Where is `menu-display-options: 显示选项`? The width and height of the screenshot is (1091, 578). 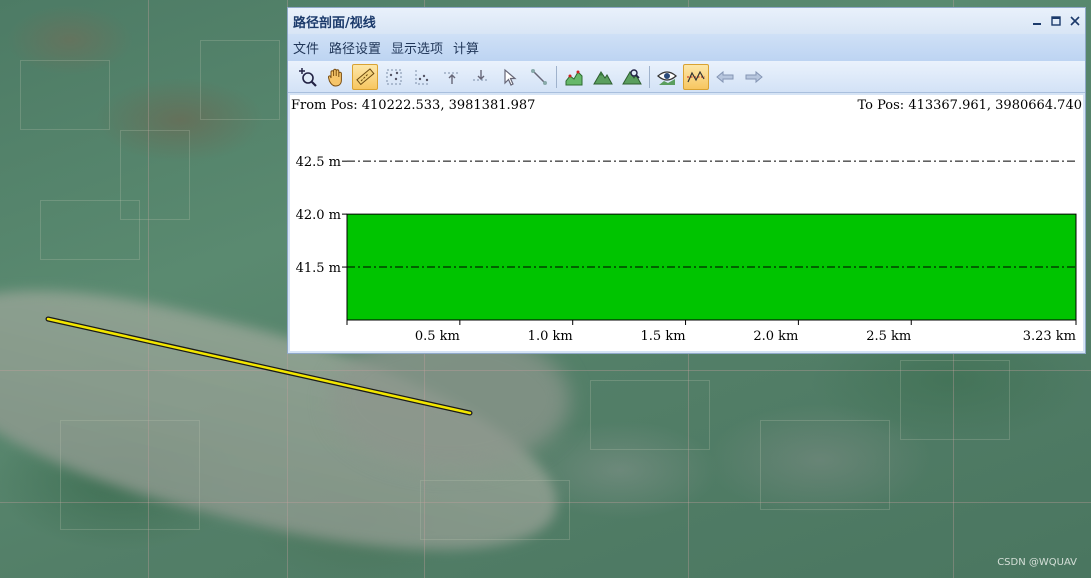
menu-display-options: 显示选项 is located at coordinates (417, 47).